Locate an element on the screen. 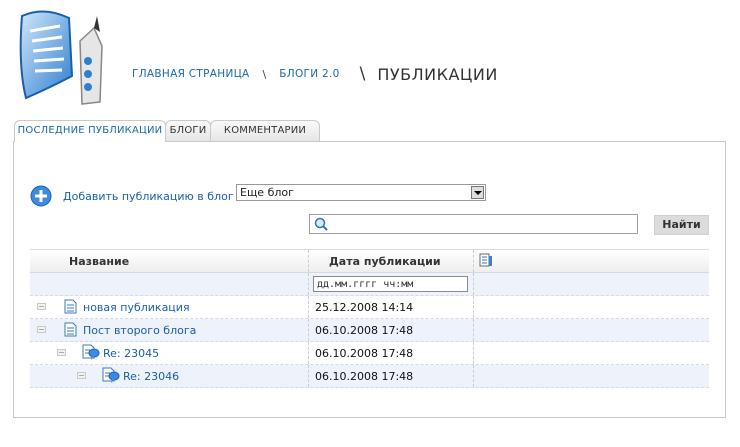 This screenshot has width=740, height=447. table-row: Re: 23045 06.10.2008 17:48 is located at coordinates (369, 353).